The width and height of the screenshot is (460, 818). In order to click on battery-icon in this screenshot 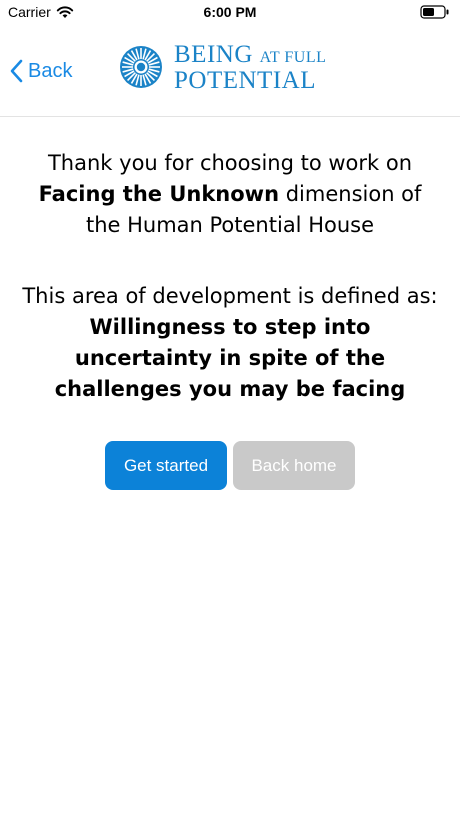, I will do `click(434, 12)`.